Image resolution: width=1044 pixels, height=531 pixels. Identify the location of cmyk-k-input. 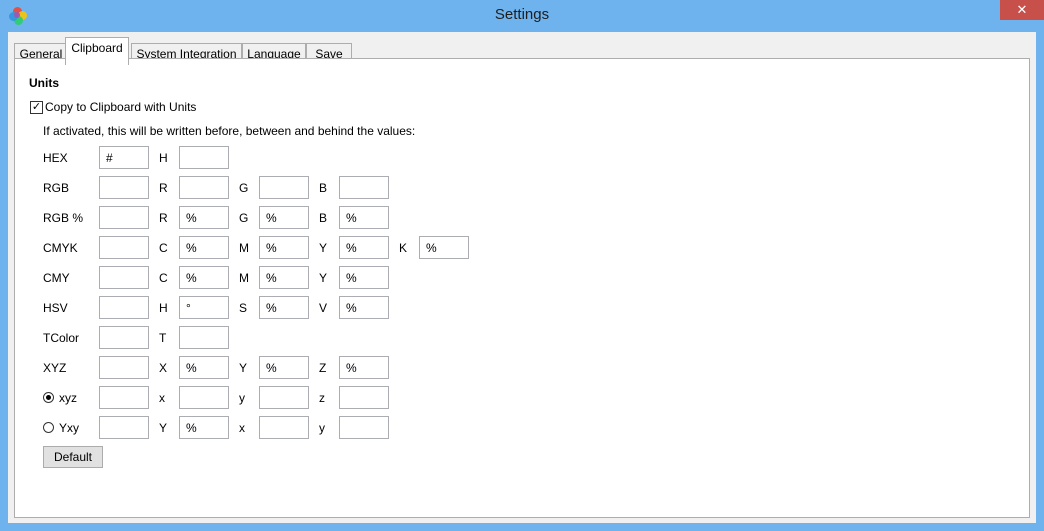
(444, 247).